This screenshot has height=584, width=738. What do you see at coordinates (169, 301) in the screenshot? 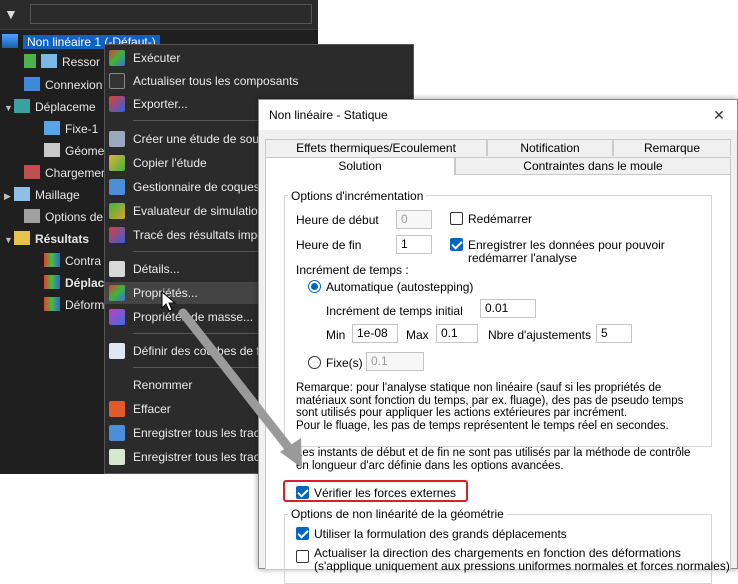
I see `mouse-cursor-icon` at bounding box center [169, 301].